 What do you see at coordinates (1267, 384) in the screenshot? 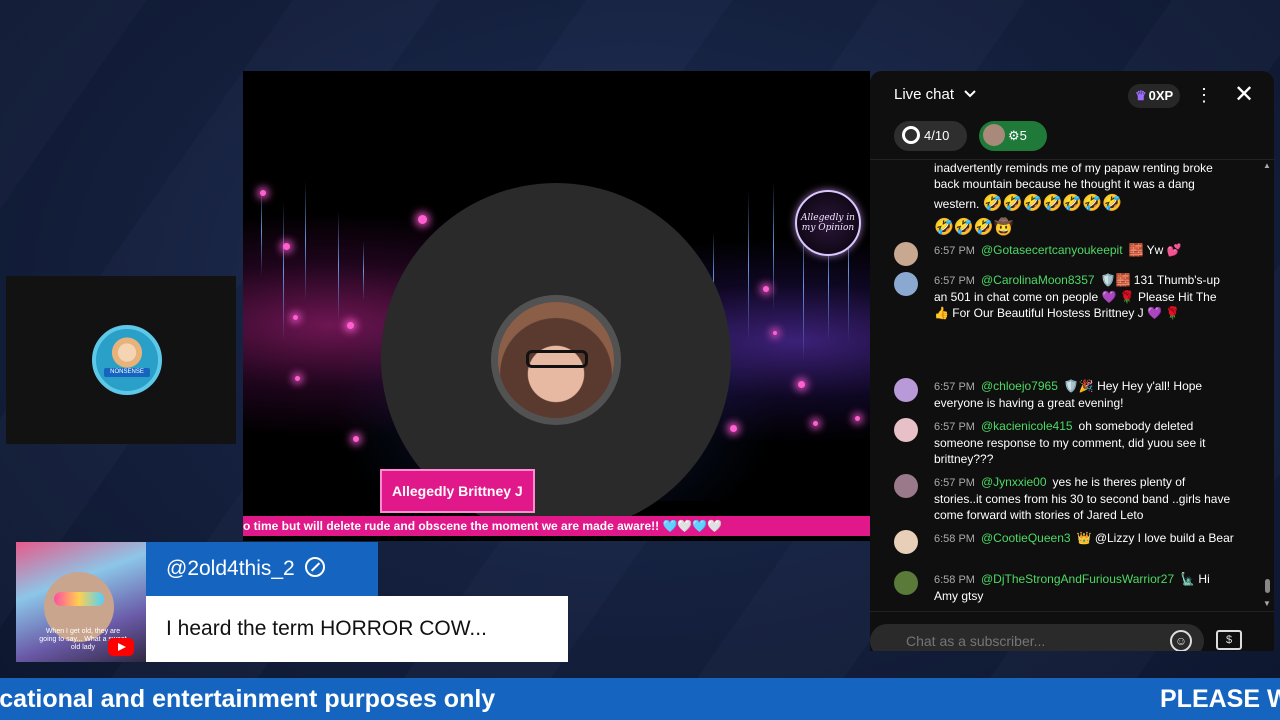
I see `chat-scrollbar: ▲ ▼` at bounding box center [1267, 384].